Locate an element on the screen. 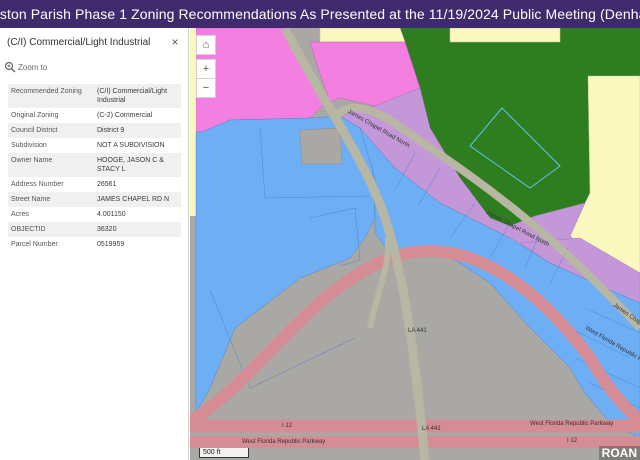 The image size is (640, 460). table-row: Original Zoning (C-2) Commercial is located at coordinates (94, 115).